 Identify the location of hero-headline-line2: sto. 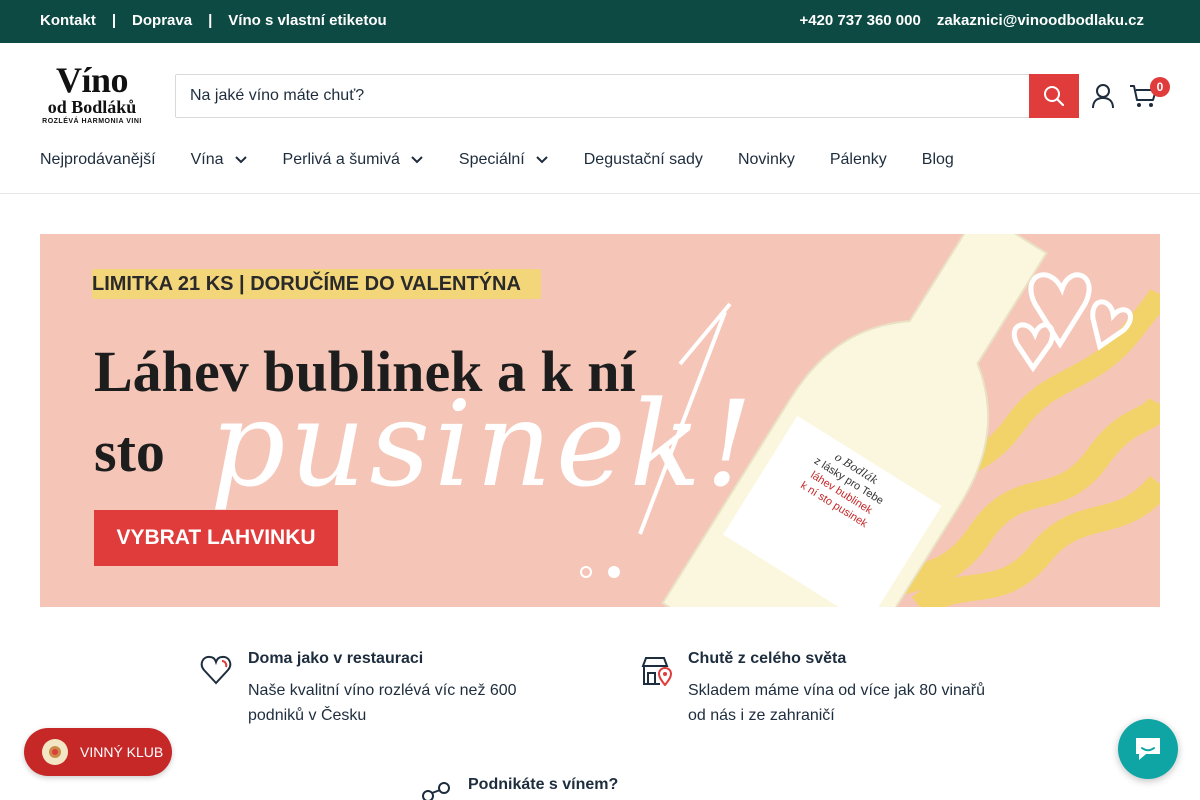
(129, 451).